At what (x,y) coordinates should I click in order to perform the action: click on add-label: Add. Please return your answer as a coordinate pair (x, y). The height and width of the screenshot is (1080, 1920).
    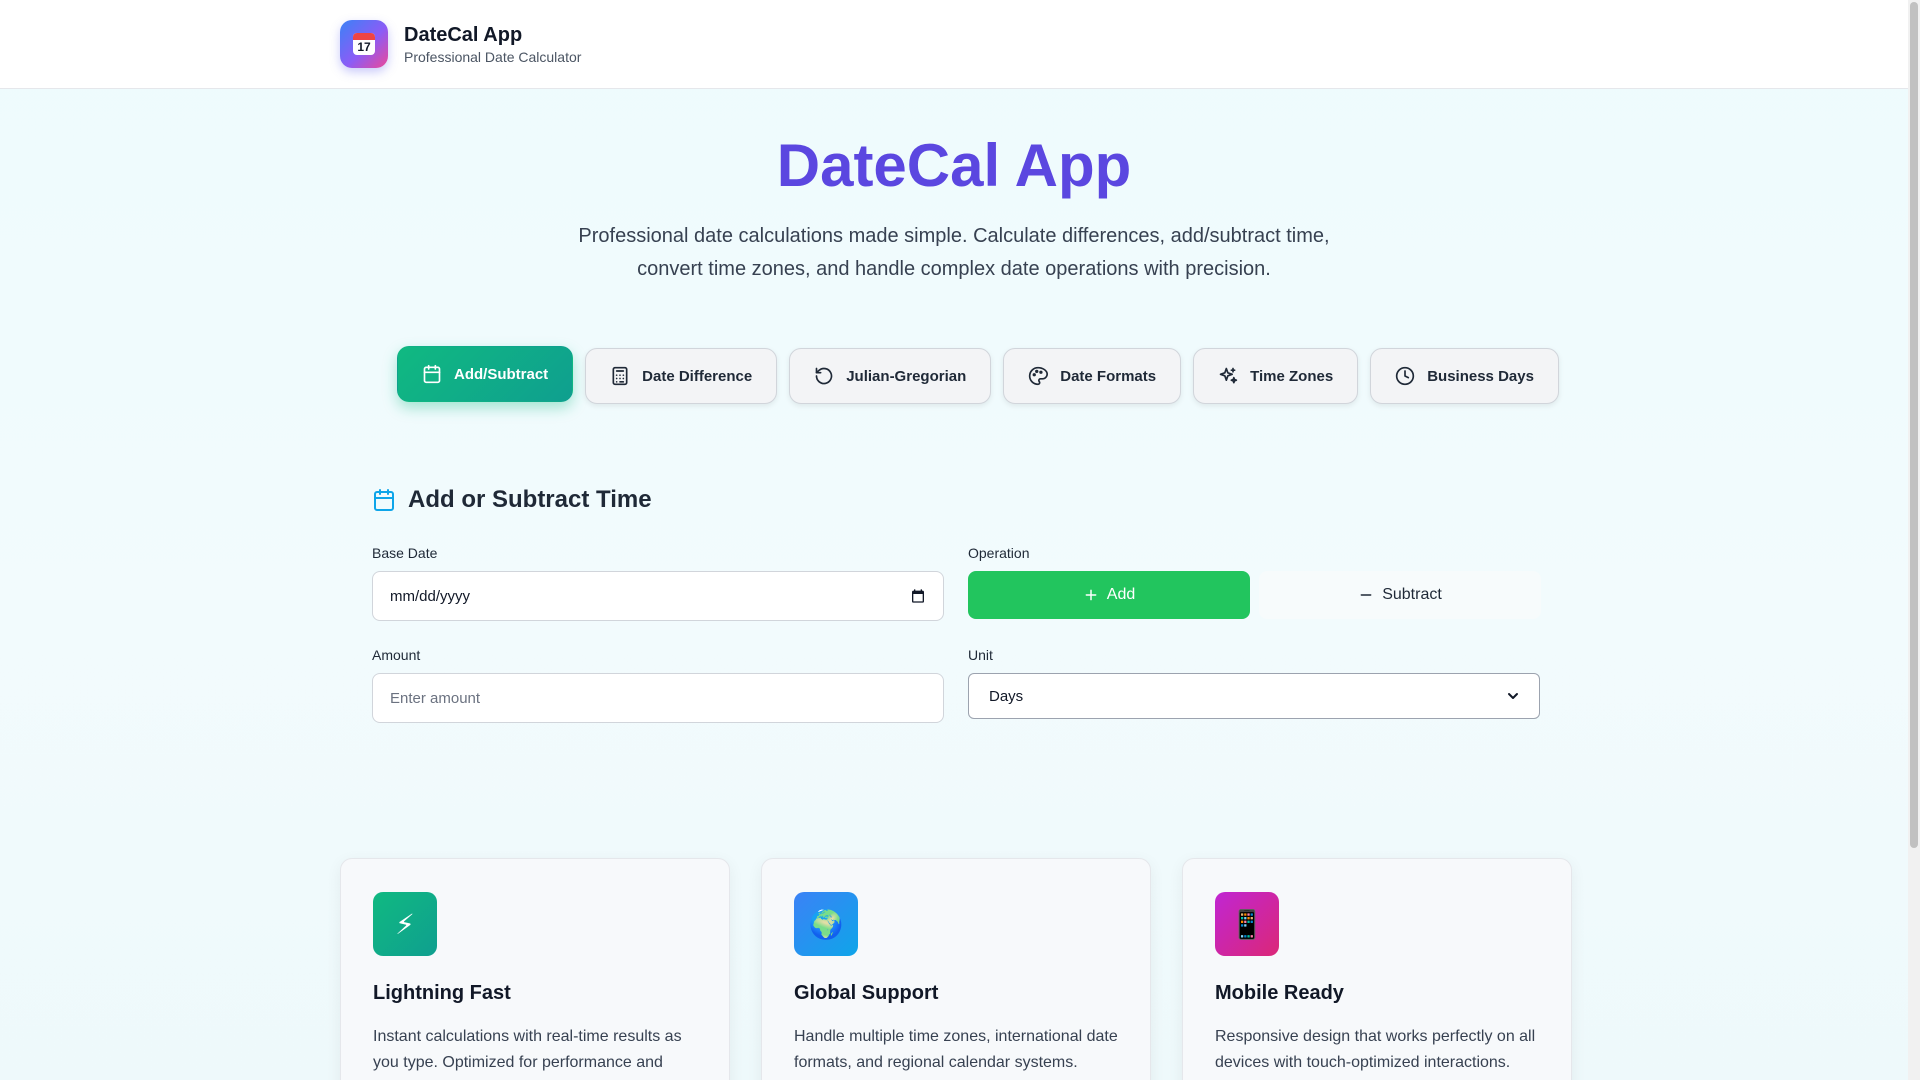
    Looking at the image, I should click on (1121, 594).